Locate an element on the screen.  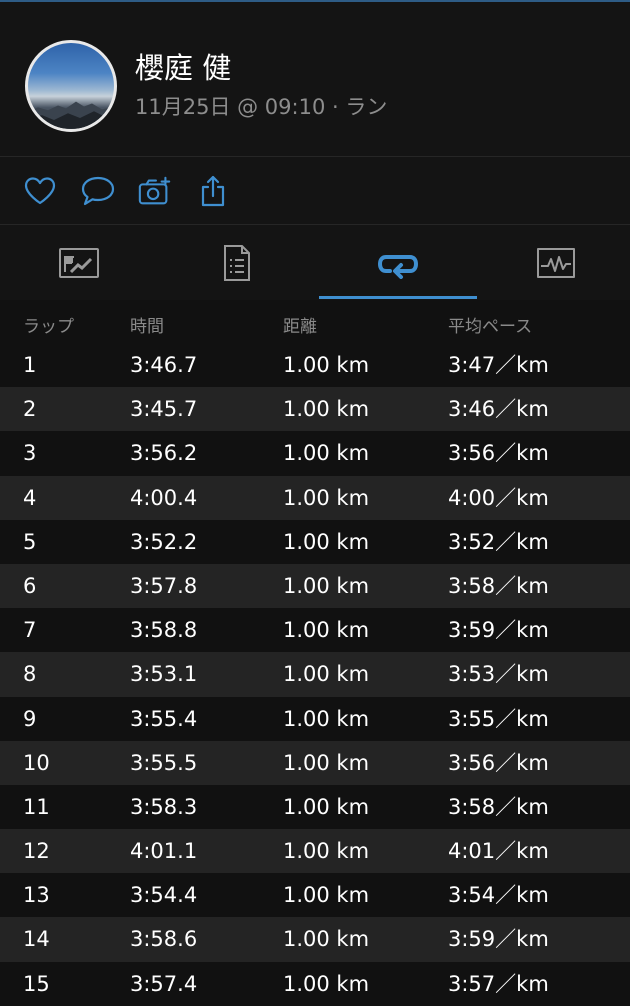
tab-summary is located at coordinates (79, 262).